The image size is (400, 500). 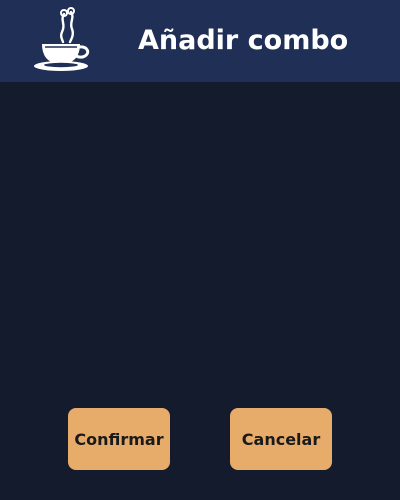 I want to click on cancel-button: Cancelar, so click(x=281, y=439).